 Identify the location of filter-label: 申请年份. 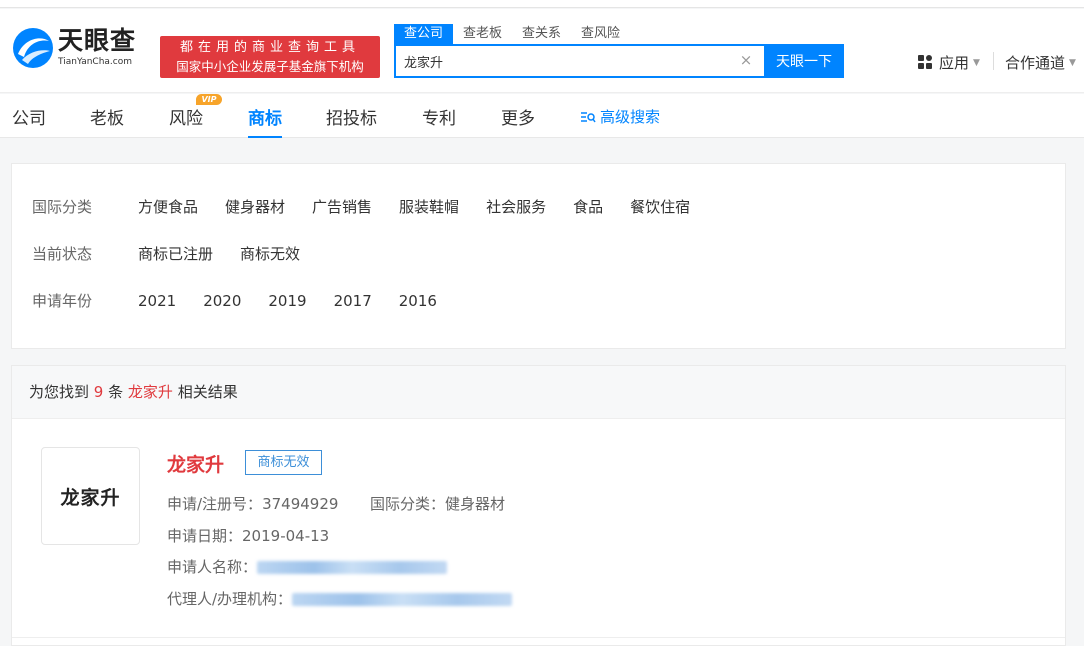
(62, 301).